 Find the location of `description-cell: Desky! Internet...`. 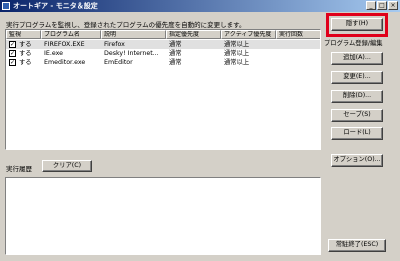

description-cell: Desky! Internet... is located at coordinates (131, 53).